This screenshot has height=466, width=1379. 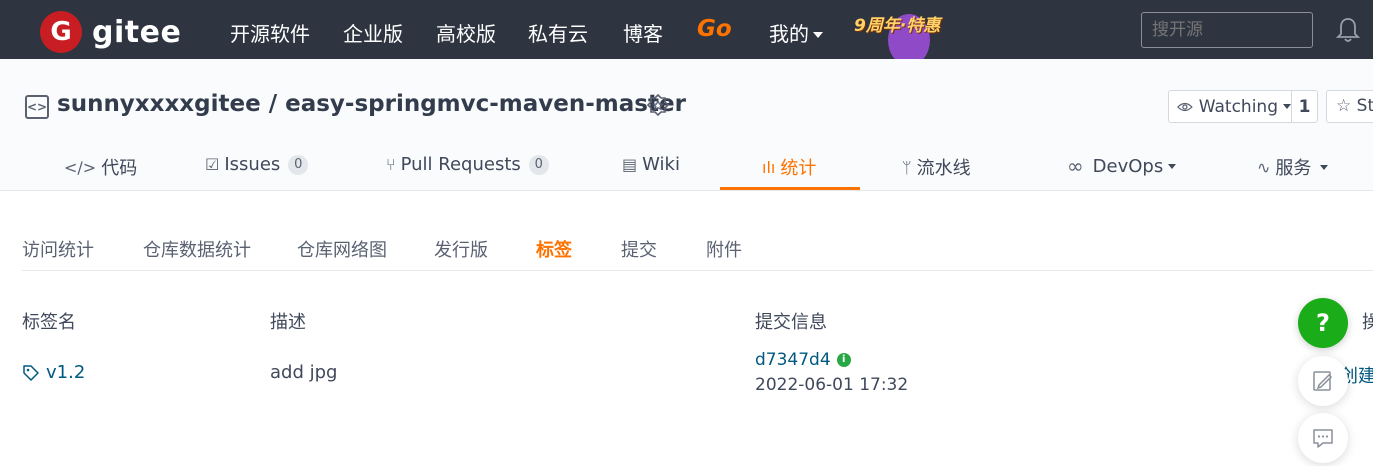 I want to click on repo-code-icon: <>, so click(x=37, y=107).